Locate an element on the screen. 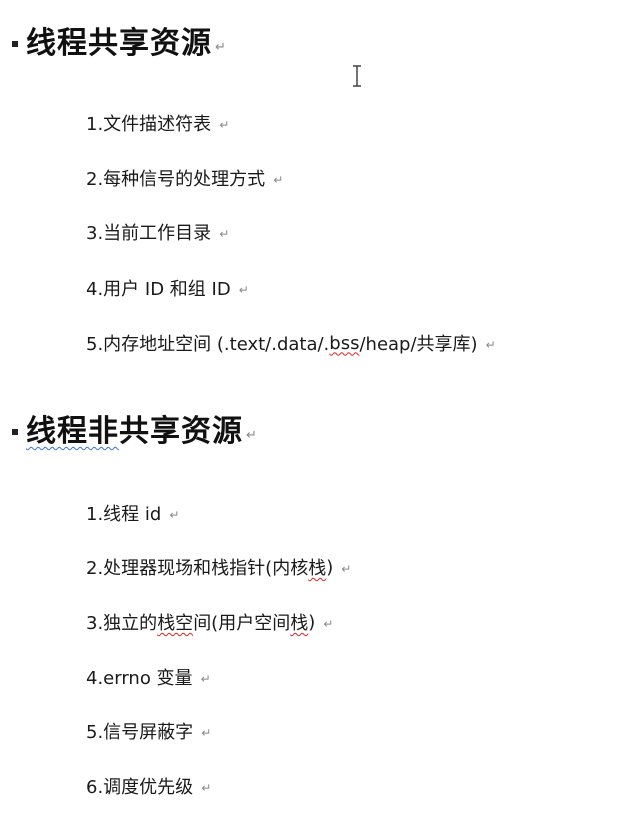 The width and height of the screenshot is (622, 826). spellcheck-underlined-text: bss is located at coordinates (344, 343).